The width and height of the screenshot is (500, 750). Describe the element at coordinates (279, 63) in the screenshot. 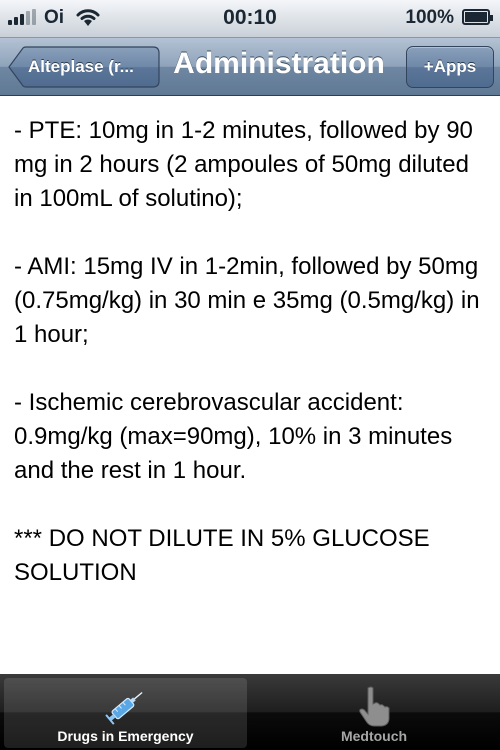

I see `page-title: Administration` at that location.